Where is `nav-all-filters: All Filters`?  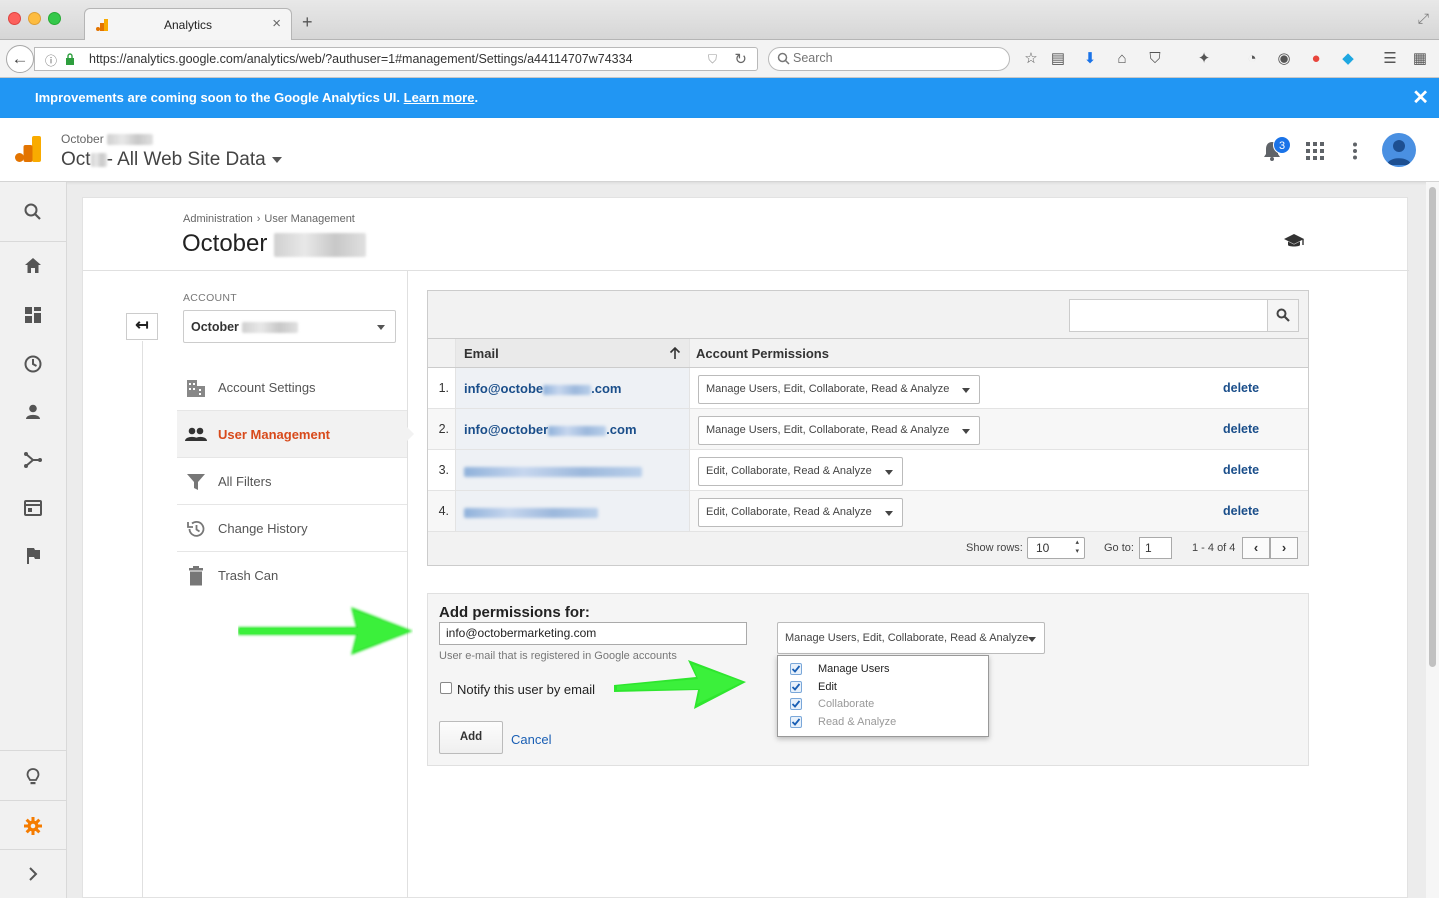 nav-all-filters: All Filters is located at coordinates (292, 481).